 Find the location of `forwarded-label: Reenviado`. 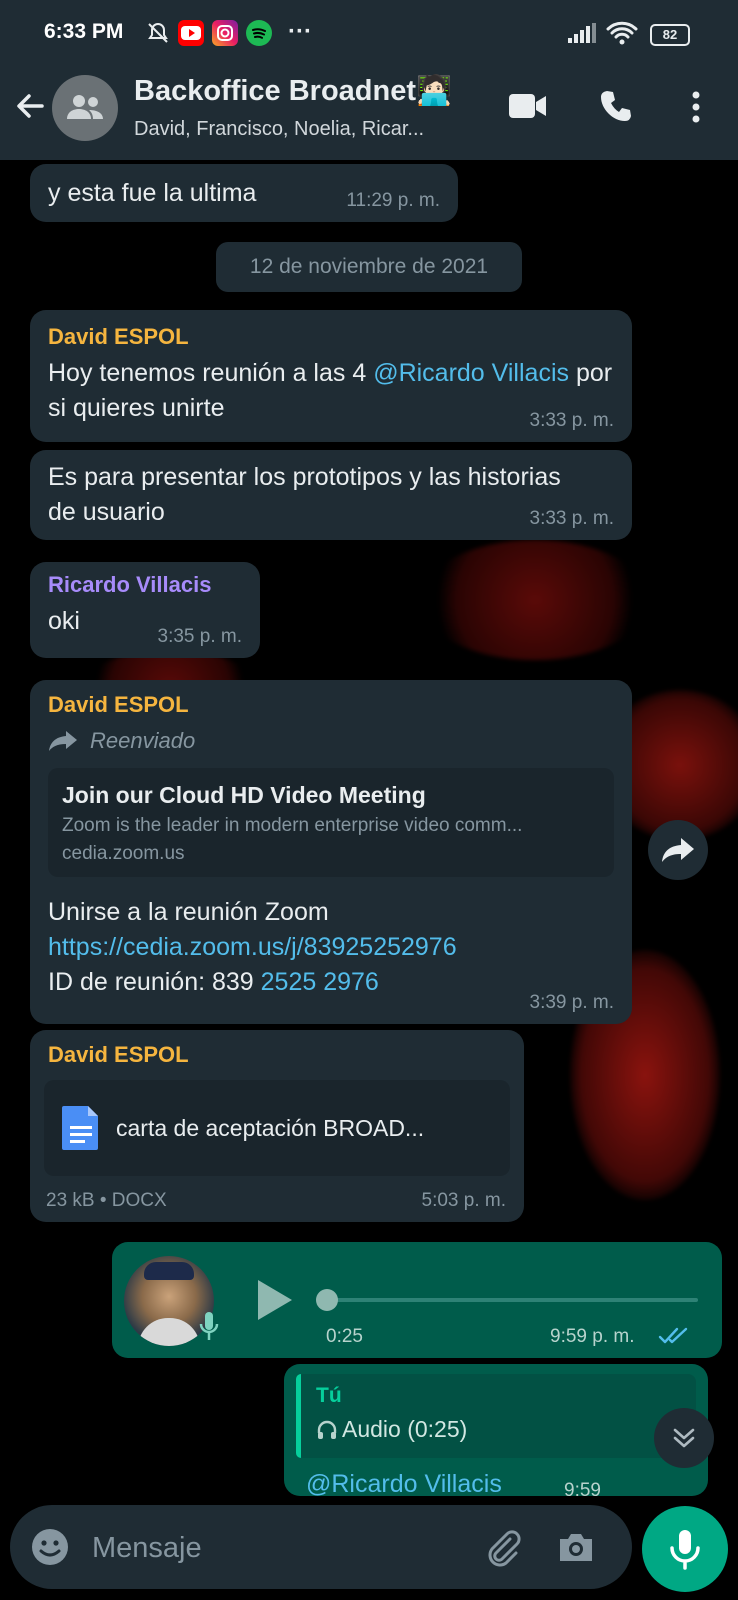

forwarded-label: Reenviado is located at coordinates (331, 741).